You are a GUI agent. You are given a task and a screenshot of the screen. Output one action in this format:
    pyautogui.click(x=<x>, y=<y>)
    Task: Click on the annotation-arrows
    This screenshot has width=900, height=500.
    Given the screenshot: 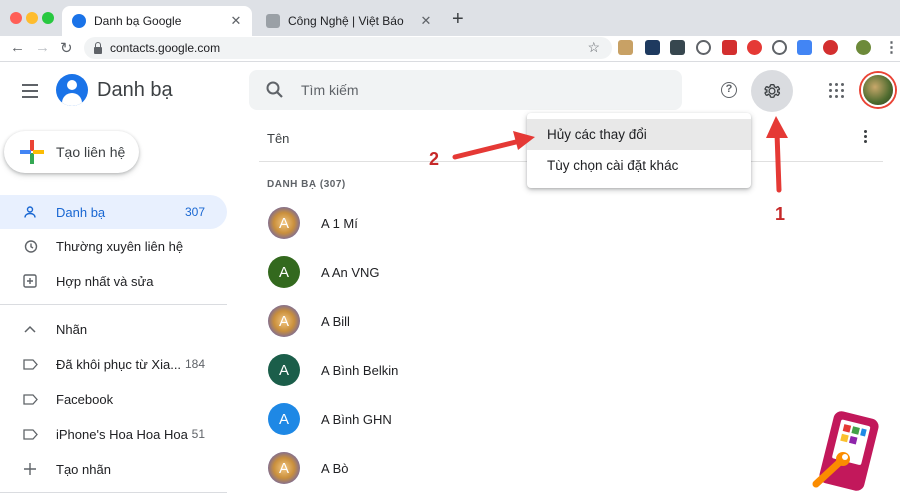 What is the action you would take?
    pyautogui.click(x=620, y=154)
    